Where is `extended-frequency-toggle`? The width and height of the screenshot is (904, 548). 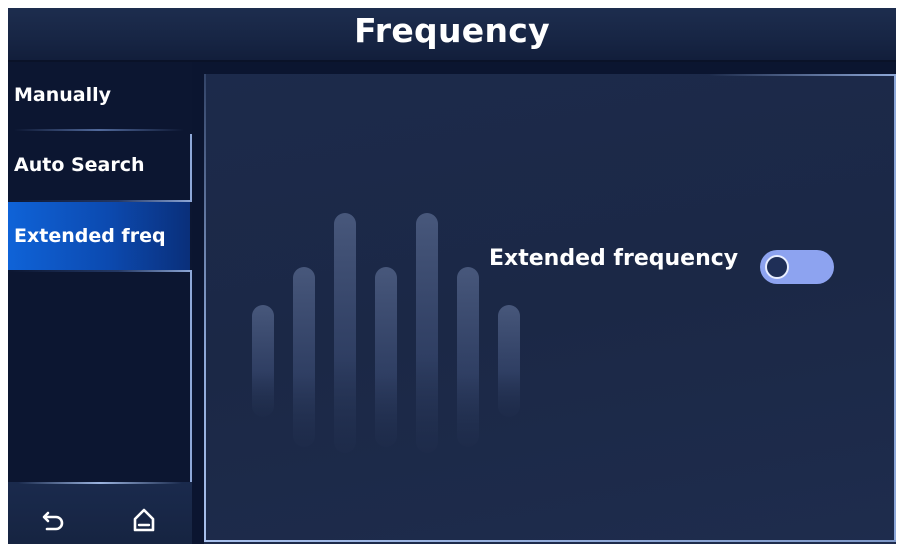 extended-frequency-toggle is located at coordinates (797, 267).